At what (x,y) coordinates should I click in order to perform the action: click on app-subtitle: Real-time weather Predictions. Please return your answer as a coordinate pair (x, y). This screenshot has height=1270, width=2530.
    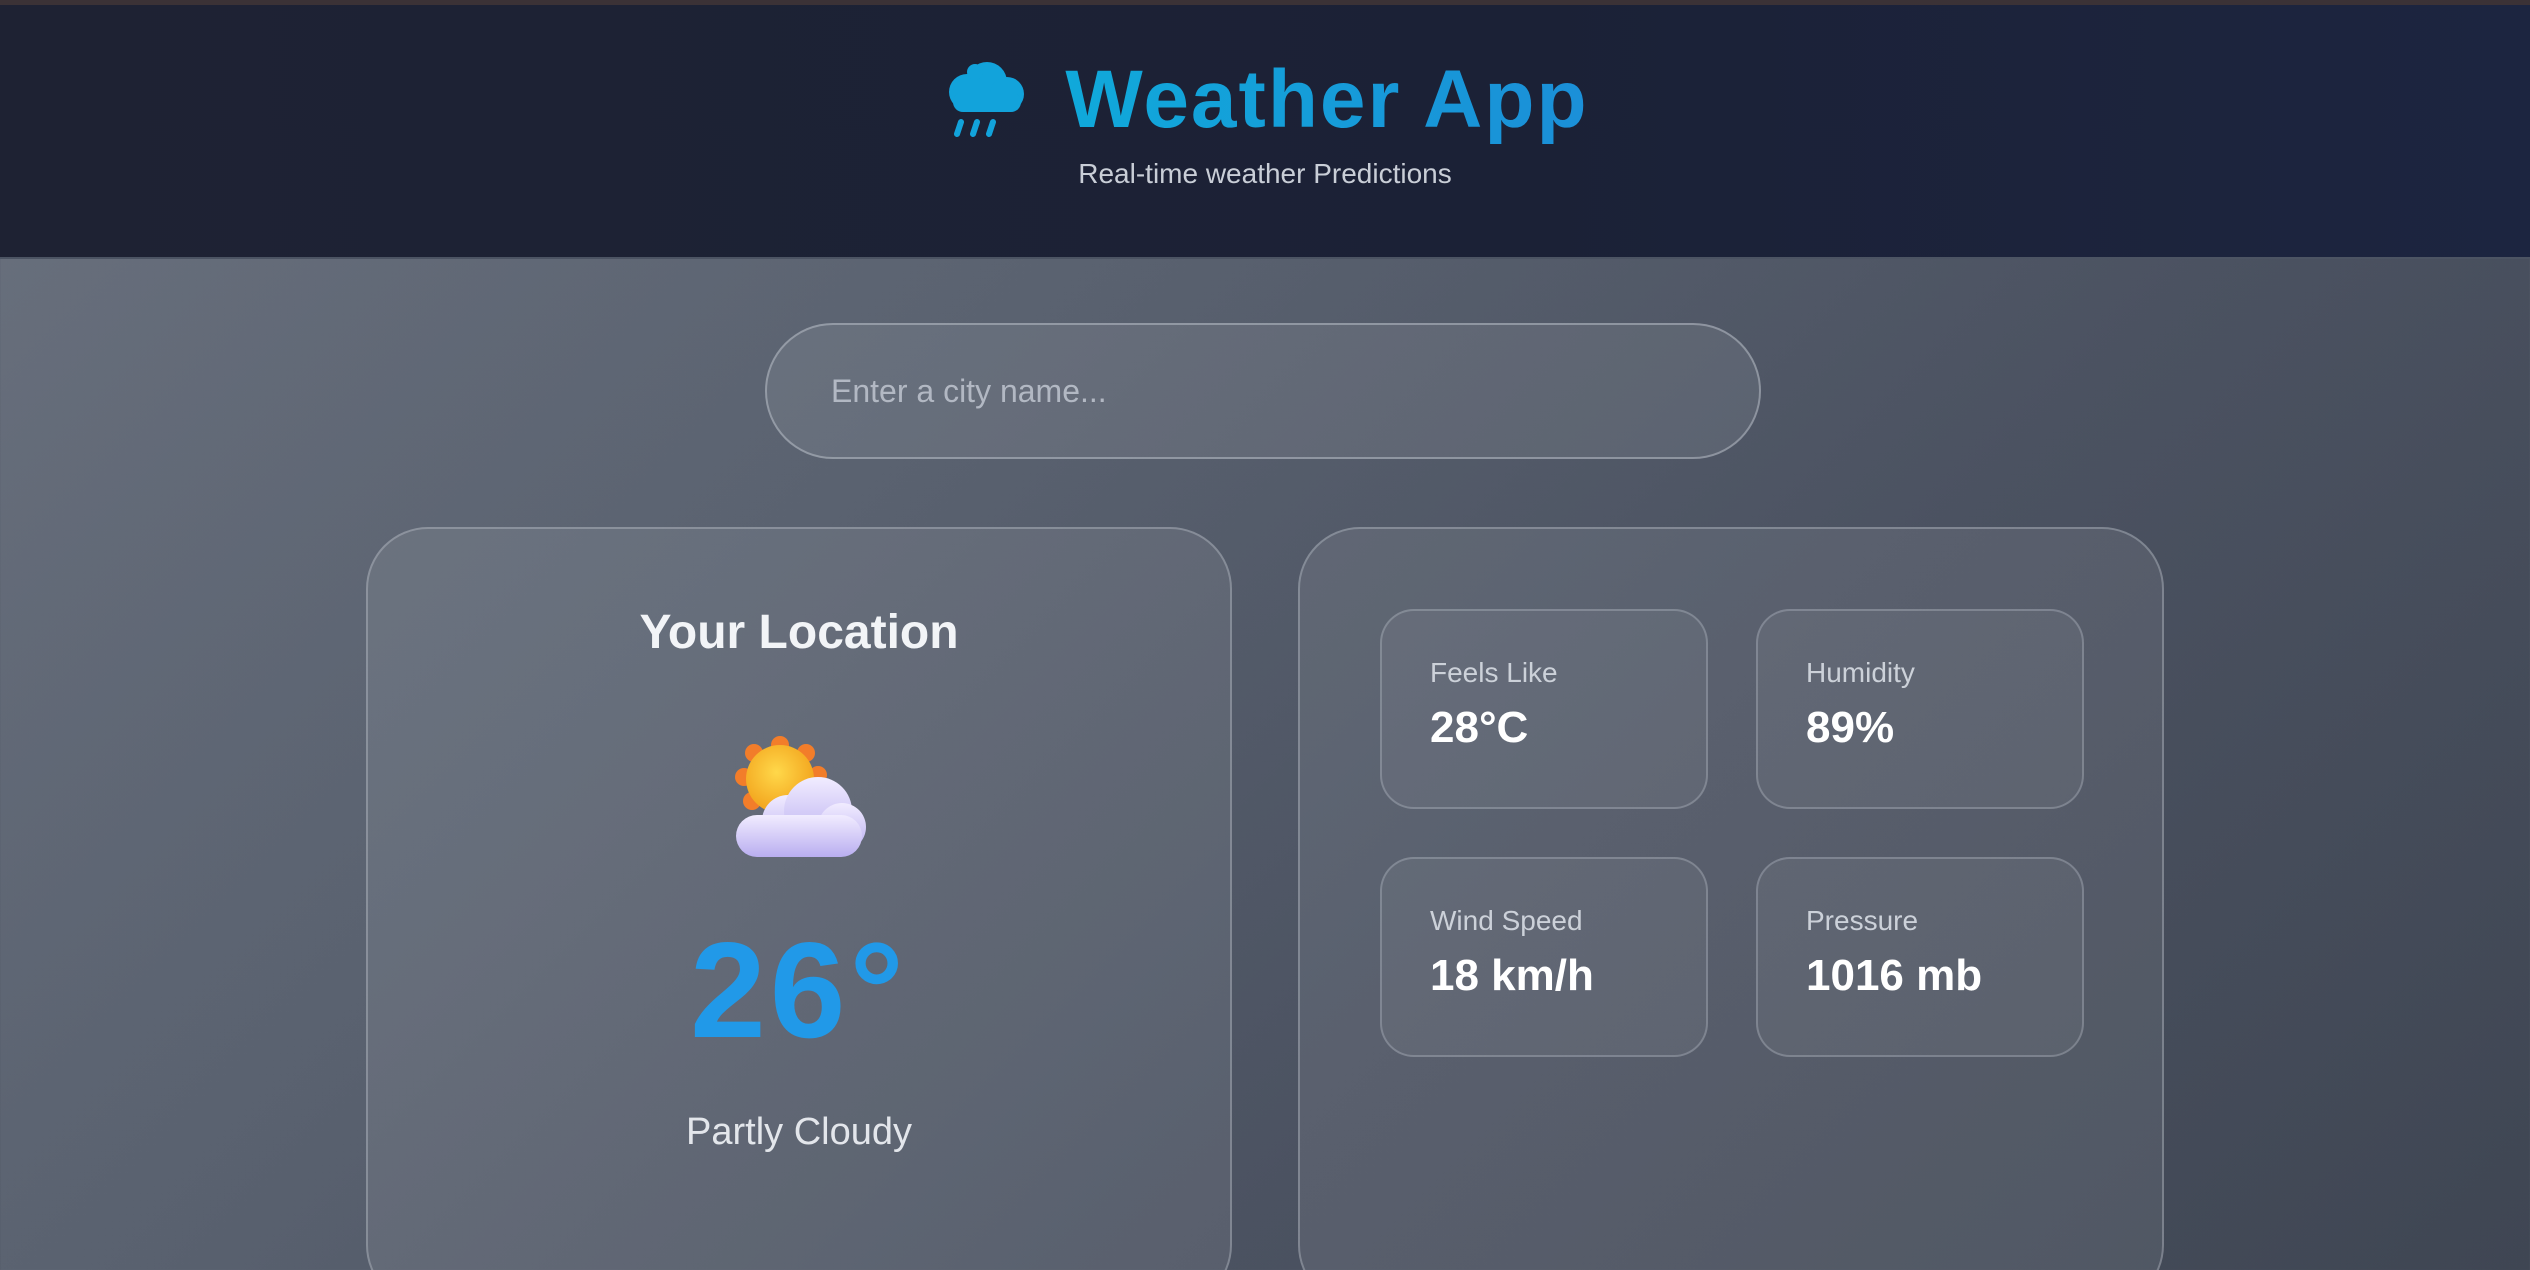
    Looking at the image, I should click on (1265, 173).